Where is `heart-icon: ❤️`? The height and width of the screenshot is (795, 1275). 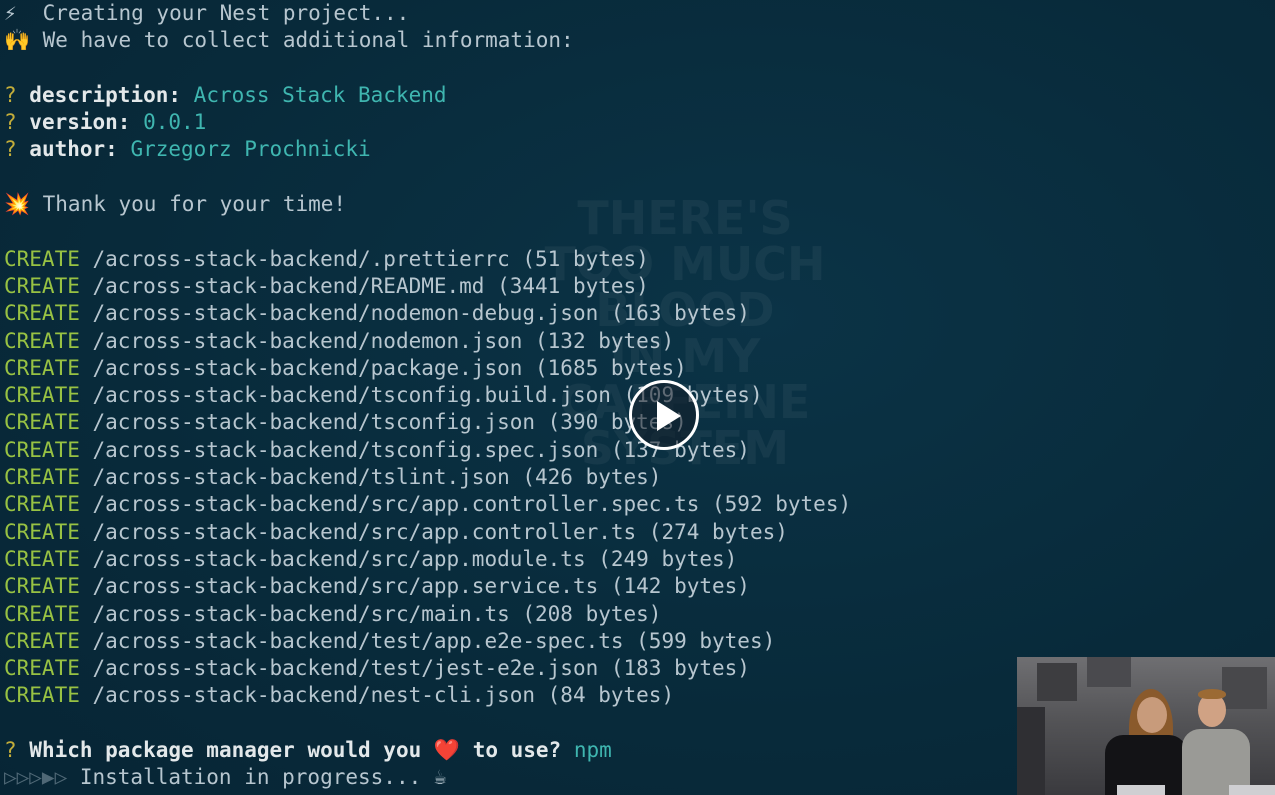
heart-icon: ❤️ is located at coordinates (447, 750).